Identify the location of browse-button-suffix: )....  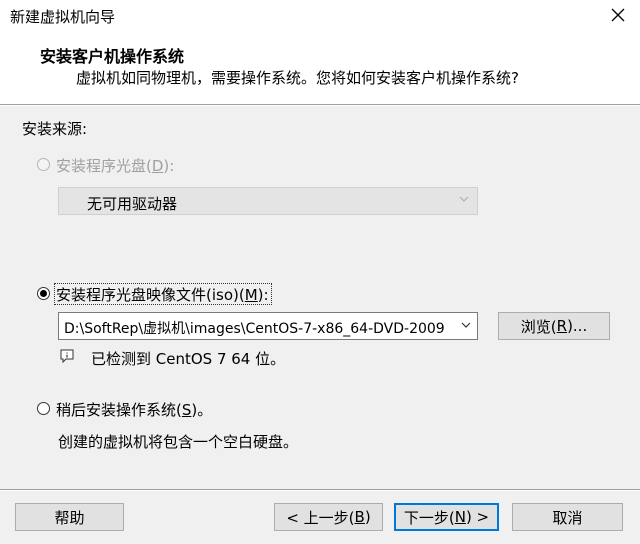
(577, 326).